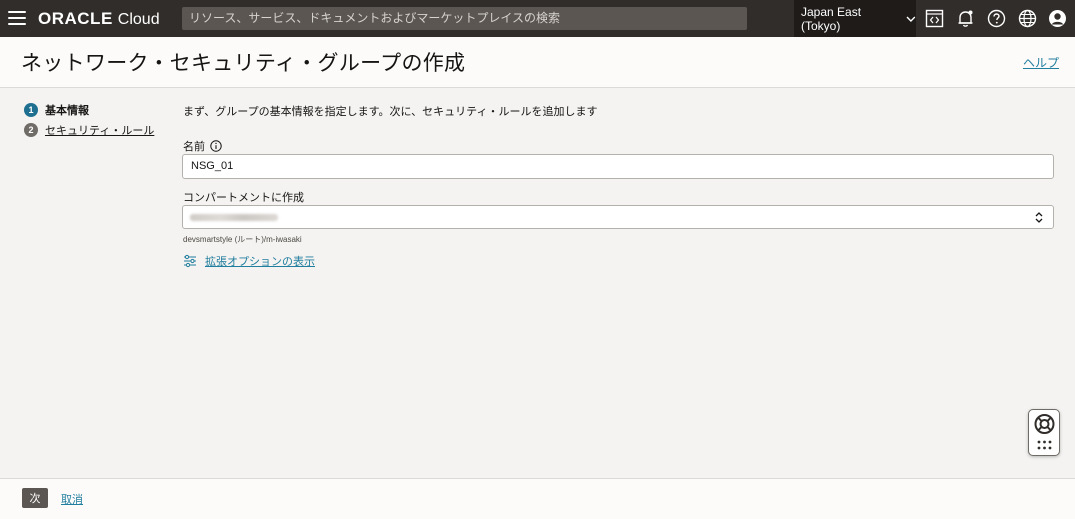 The height and width of the screenshot is (519, 1075). I want to click on search-input: リソース、サービス、ドキュメントおよびマーケットプレイスの検索, so click(464, 18).